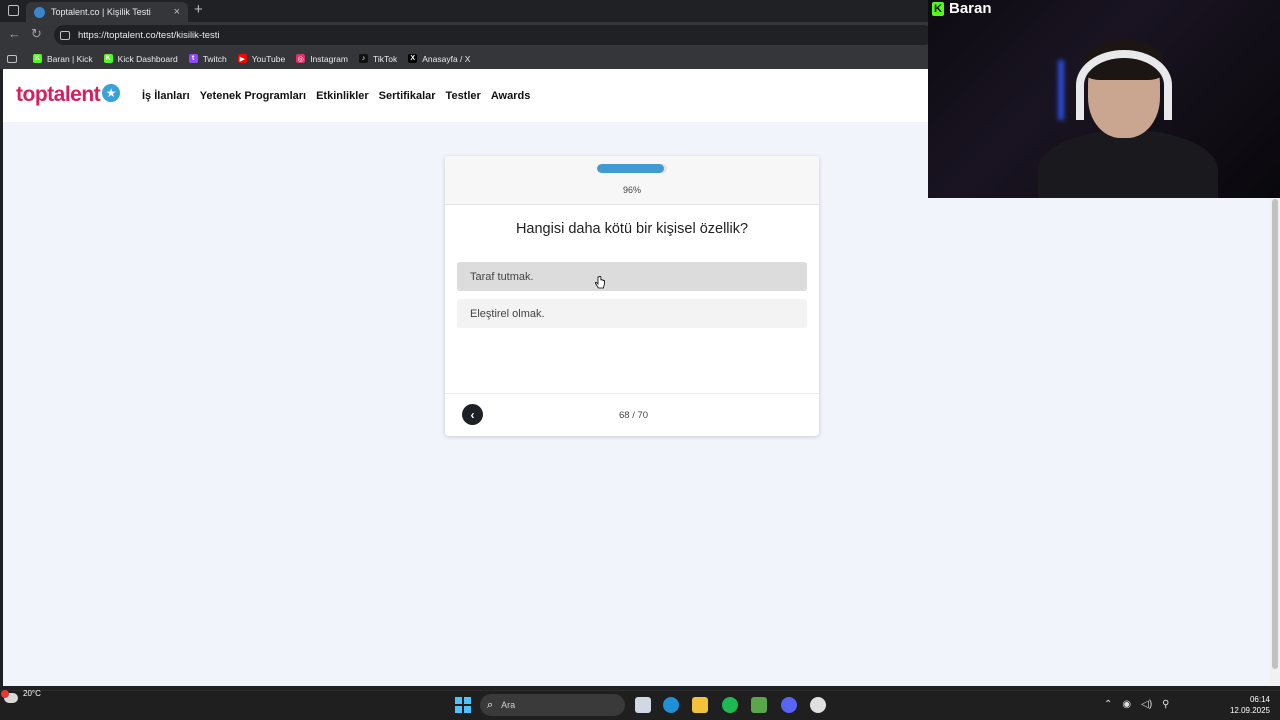 Image resolution: width=1280 pixels, height=720 pixels. I want to click on tab-title: Toptalent.co | Kişilik Testi, so click(101, 12).